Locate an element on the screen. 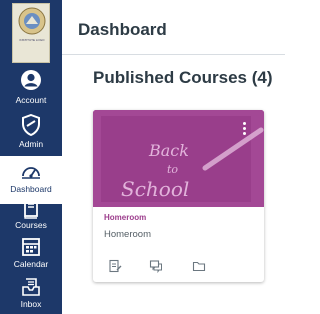 The height and width of the screenshot is (314, 320). calendar-icon is located at coordinates (31, 247).